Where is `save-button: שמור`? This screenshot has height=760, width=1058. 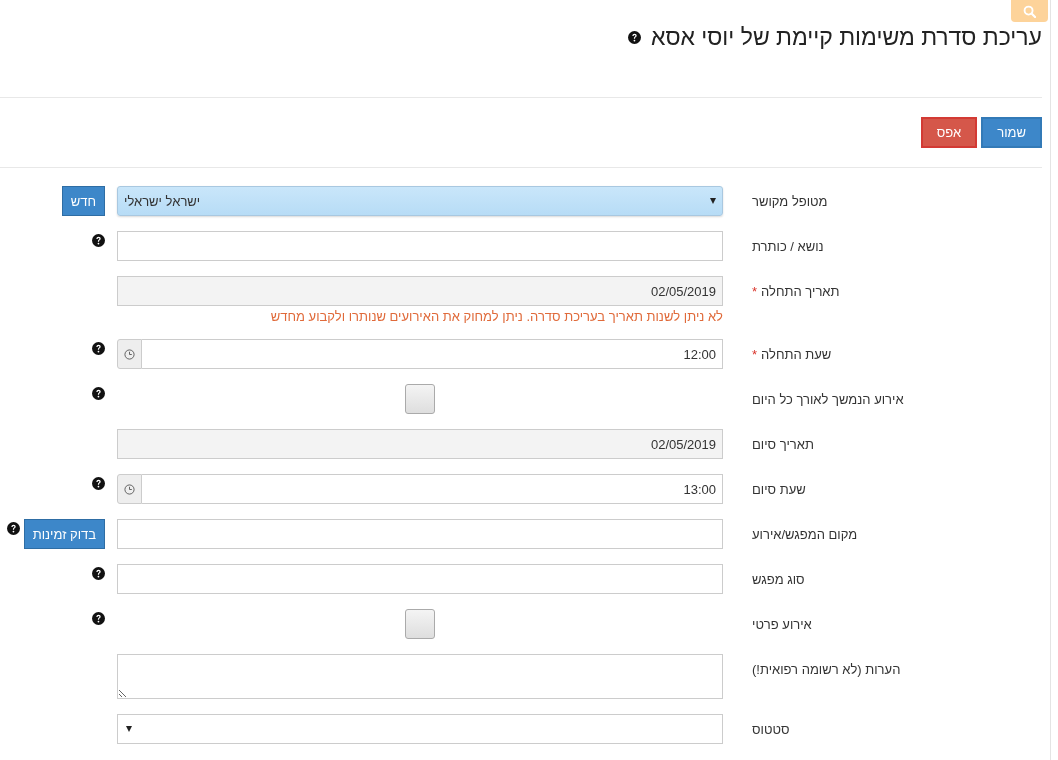
save-button: שמור is located at coordinates (1011, 132).